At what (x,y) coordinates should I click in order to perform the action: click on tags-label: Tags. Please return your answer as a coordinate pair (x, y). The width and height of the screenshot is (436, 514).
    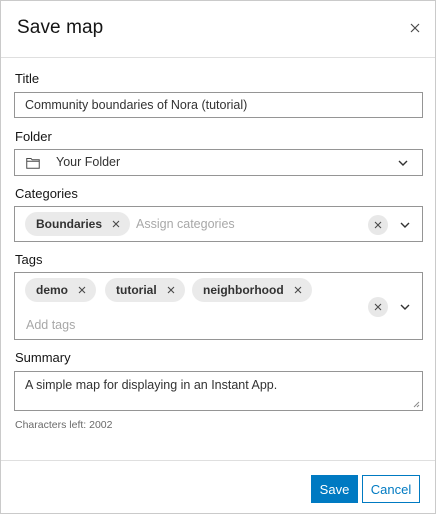
    Looking at the image, I should click on (29, 259).